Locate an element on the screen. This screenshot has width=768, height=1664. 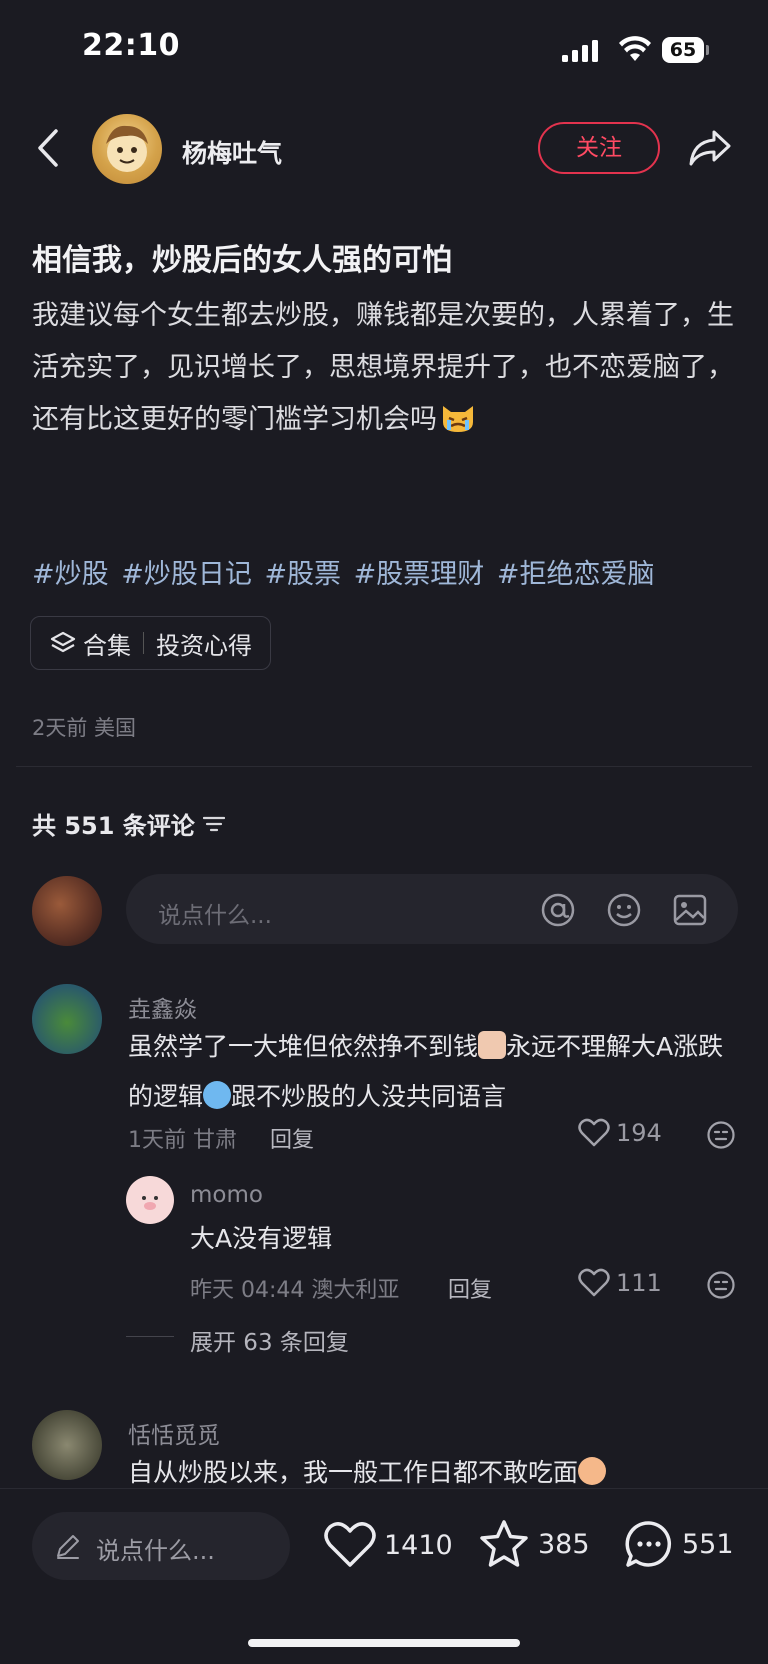
hashtag: #股票 is located at coordinates (302, 574).